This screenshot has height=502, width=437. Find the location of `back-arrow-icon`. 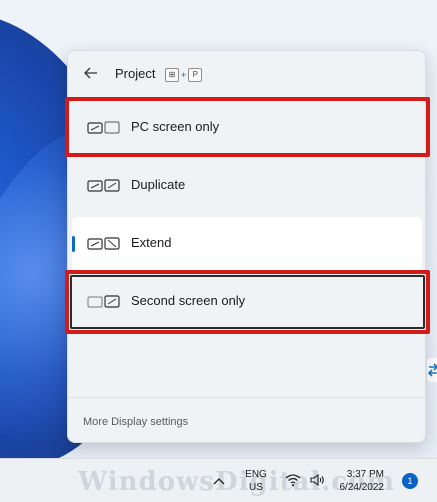

back-arrow-icon is located at coordinates (91, 74).